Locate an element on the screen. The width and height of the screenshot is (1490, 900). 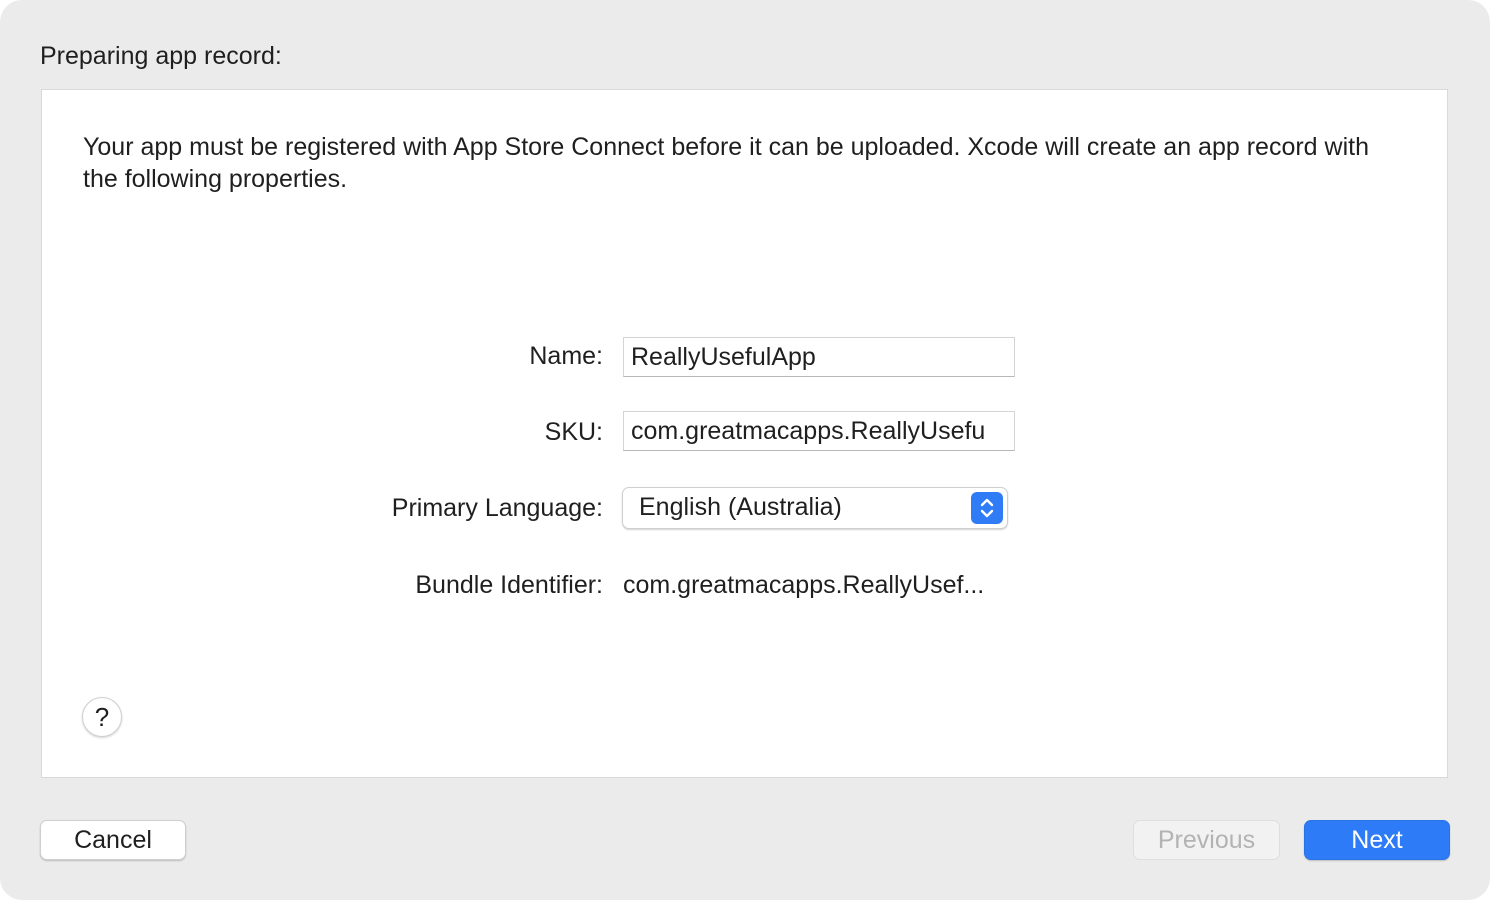
sku-field: com.greatmacapps.ReallyUsefu is located at coordinates (819, 431).